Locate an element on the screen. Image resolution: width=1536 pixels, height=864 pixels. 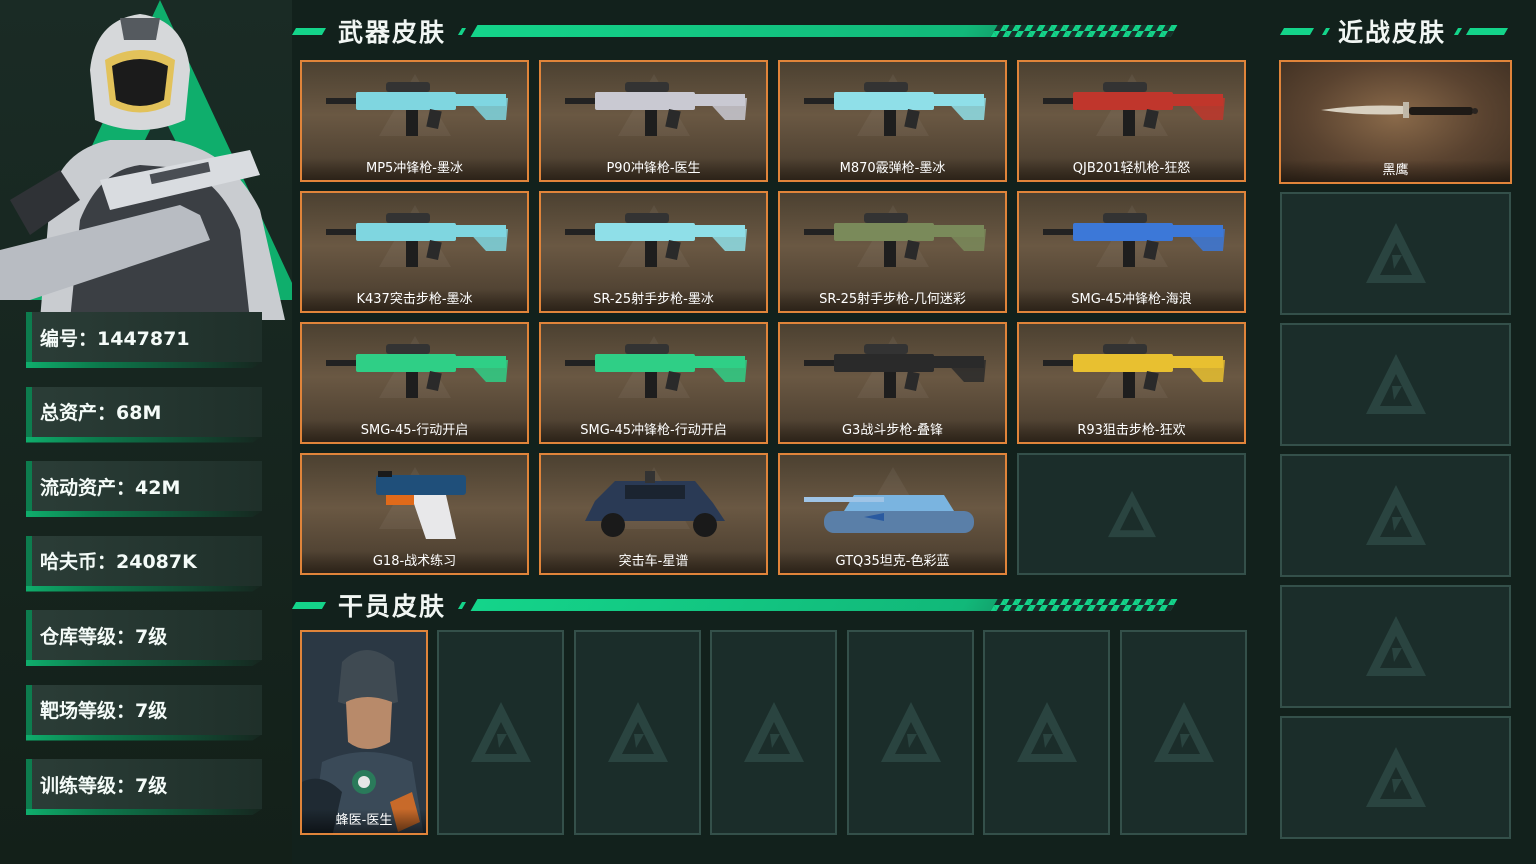
tank-image is located at coordinates (889, 514).